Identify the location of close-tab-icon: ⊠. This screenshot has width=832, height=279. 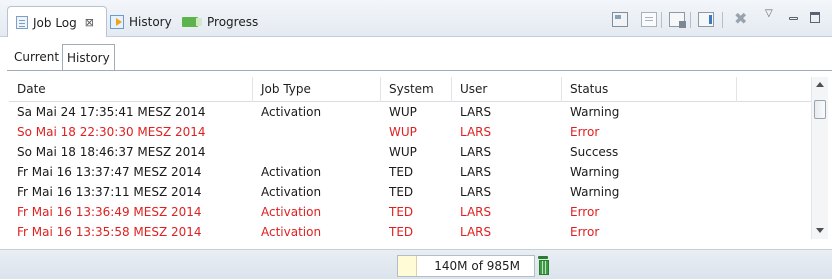
(89, 22).